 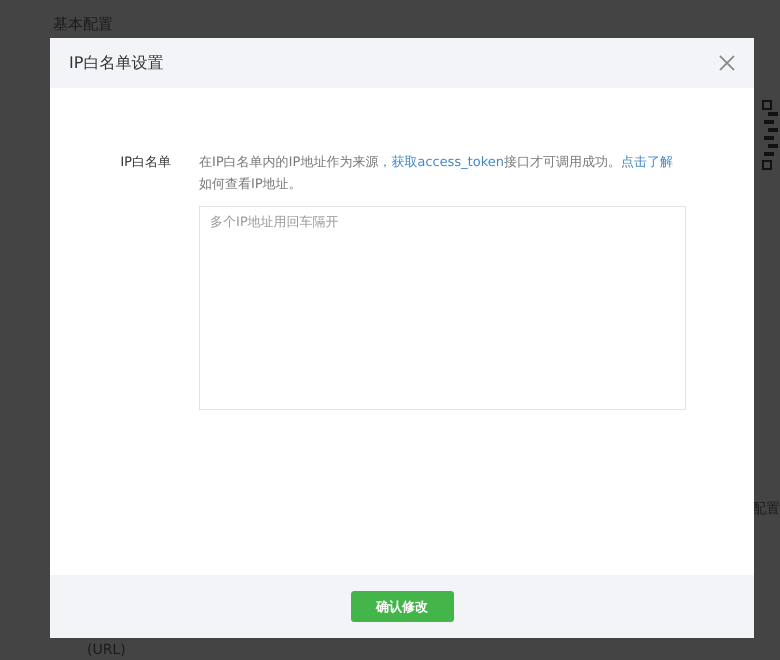 What do you see at coordinates (727, 63) in the screenshot?
I see `close-icon` at bounding box center [727, 63].